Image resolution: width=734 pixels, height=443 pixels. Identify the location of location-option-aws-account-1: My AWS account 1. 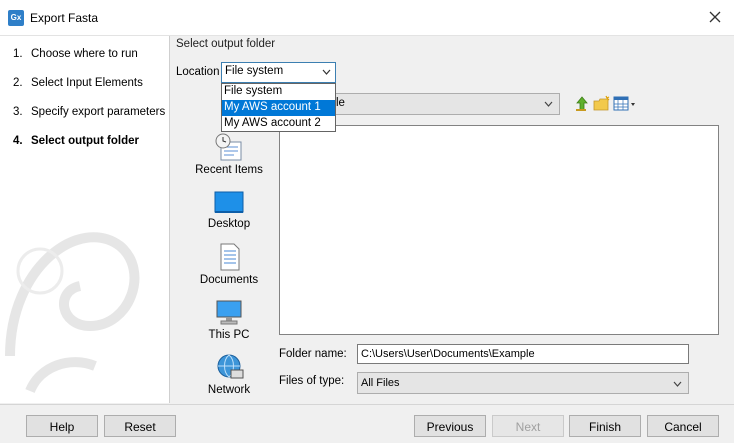
(278, 108).